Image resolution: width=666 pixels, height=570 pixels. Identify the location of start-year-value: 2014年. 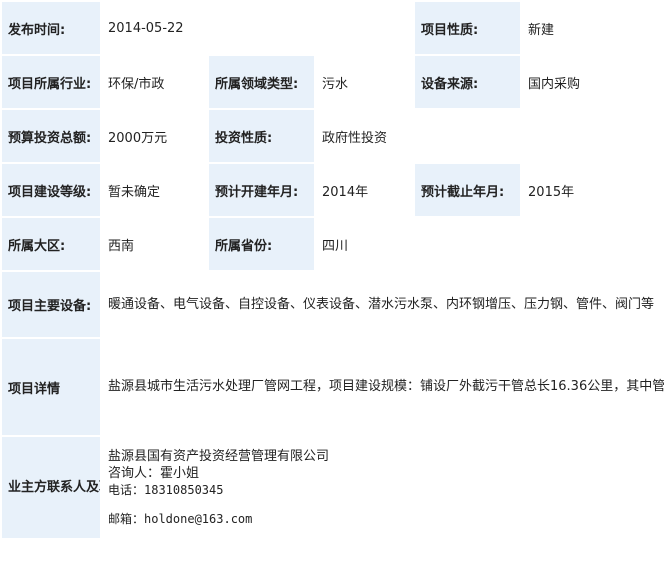
(365, 190).